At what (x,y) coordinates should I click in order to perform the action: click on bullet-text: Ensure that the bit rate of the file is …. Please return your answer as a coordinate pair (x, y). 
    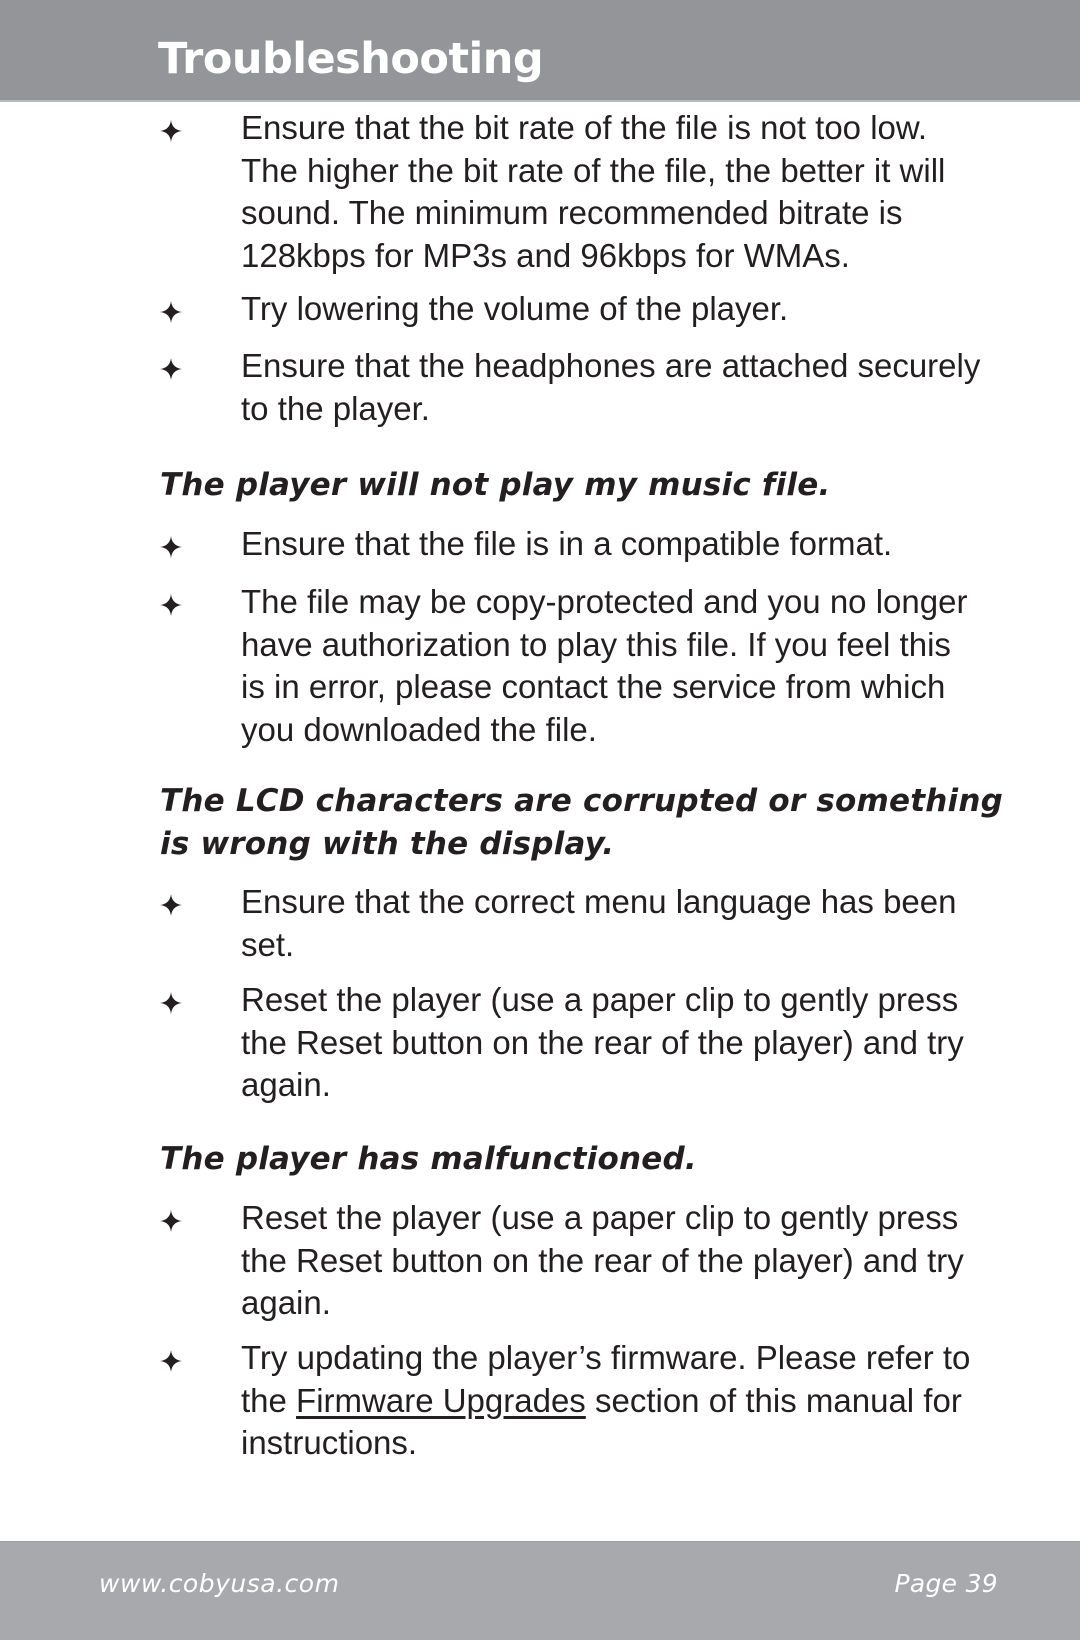
    Looking at the image, I should click on (593, 191).